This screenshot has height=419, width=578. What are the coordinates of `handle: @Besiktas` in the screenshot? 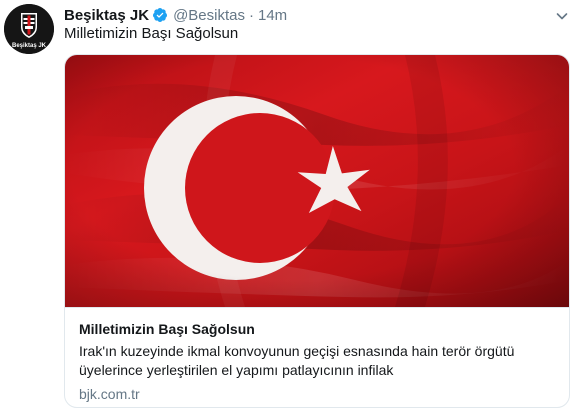 It's located at (209, 15).